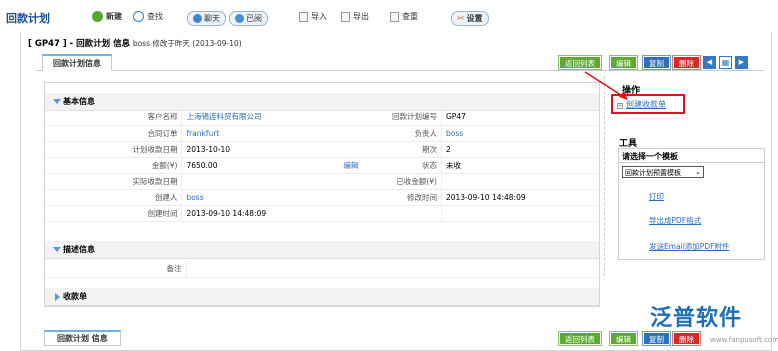  What do you see at coordinates (580, 62) in the screenshot?
I see `back-to-list-button: 返回列表` at bounding box center [580, 62].